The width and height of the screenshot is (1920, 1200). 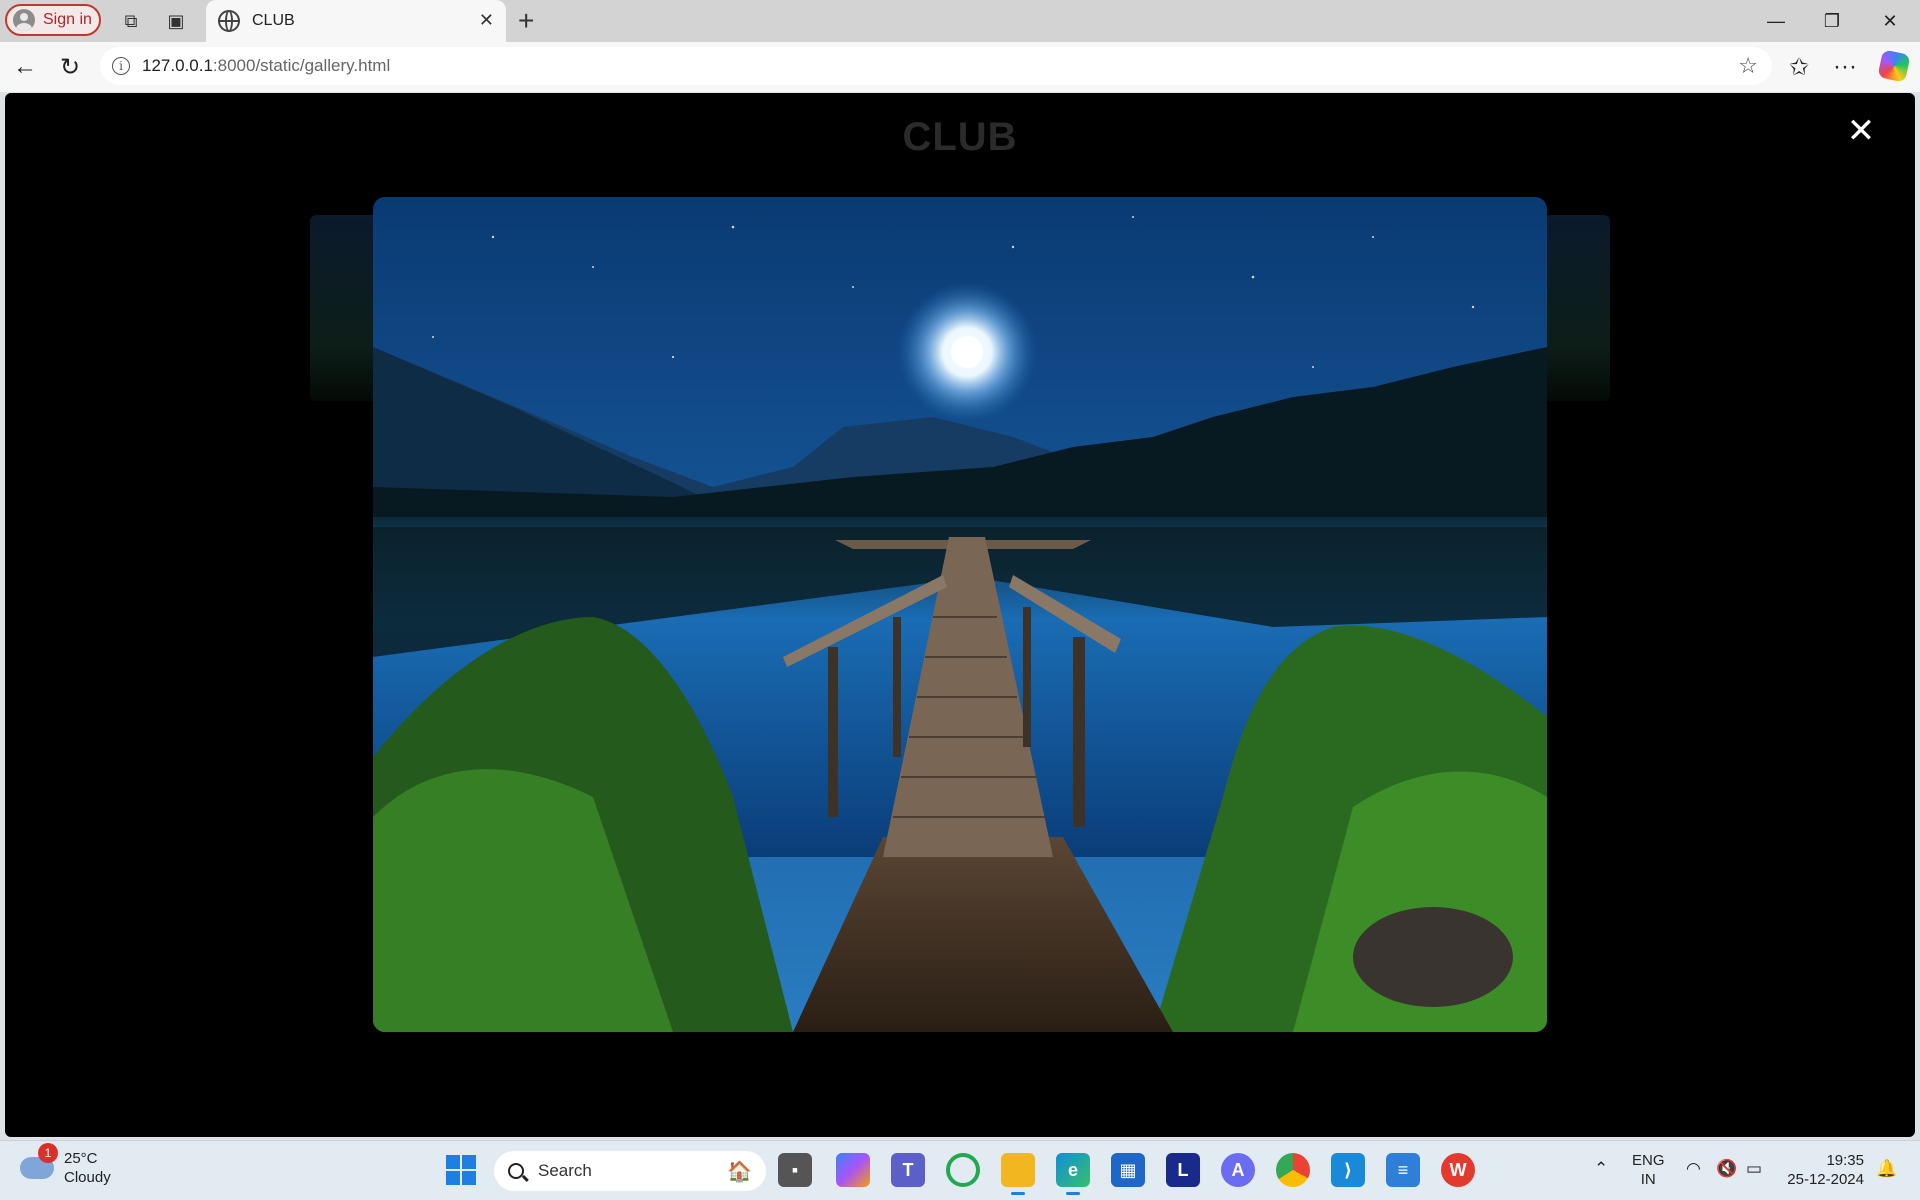 What do you see at coordinates (960, 137) in the screenshot?
I see `page-title: CLUB` at bounding box center [960, 137].